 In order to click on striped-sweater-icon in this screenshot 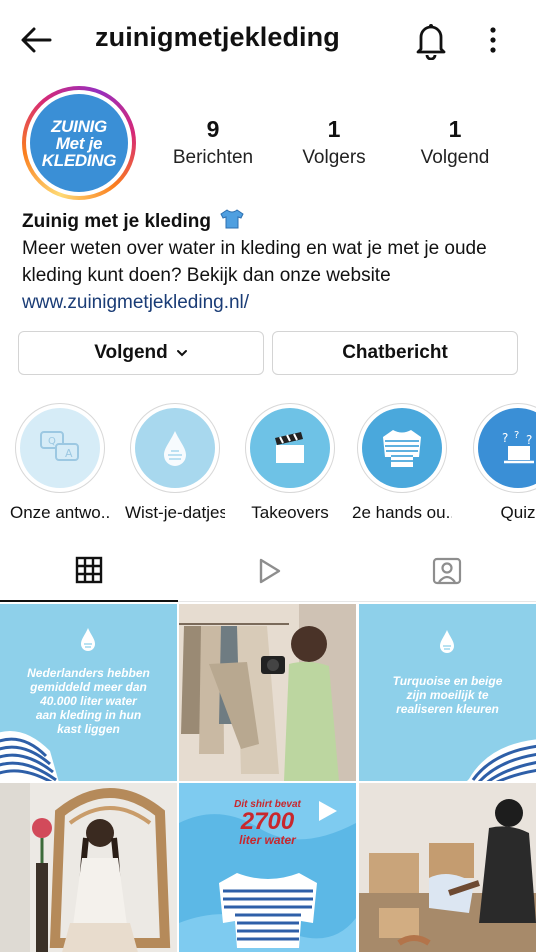, I will do `click(402, 448)`.